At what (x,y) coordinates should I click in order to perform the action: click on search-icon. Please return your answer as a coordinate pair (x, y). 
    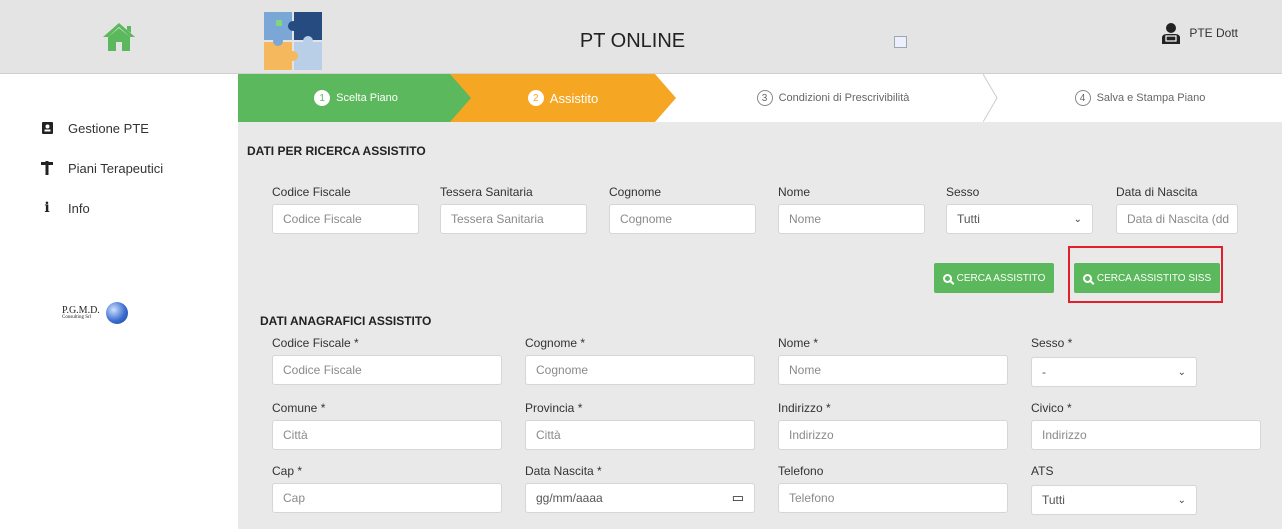
    Looking at the image, I should click on (947, 278).